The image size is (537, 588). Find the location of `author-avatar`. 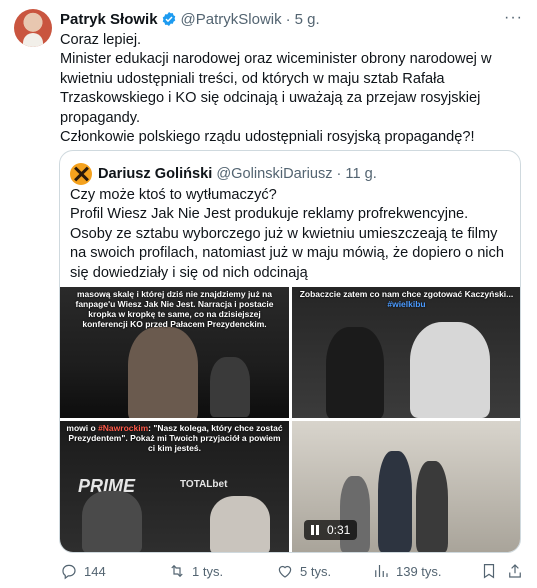

author-avatar is located at coordinates (33, 28).